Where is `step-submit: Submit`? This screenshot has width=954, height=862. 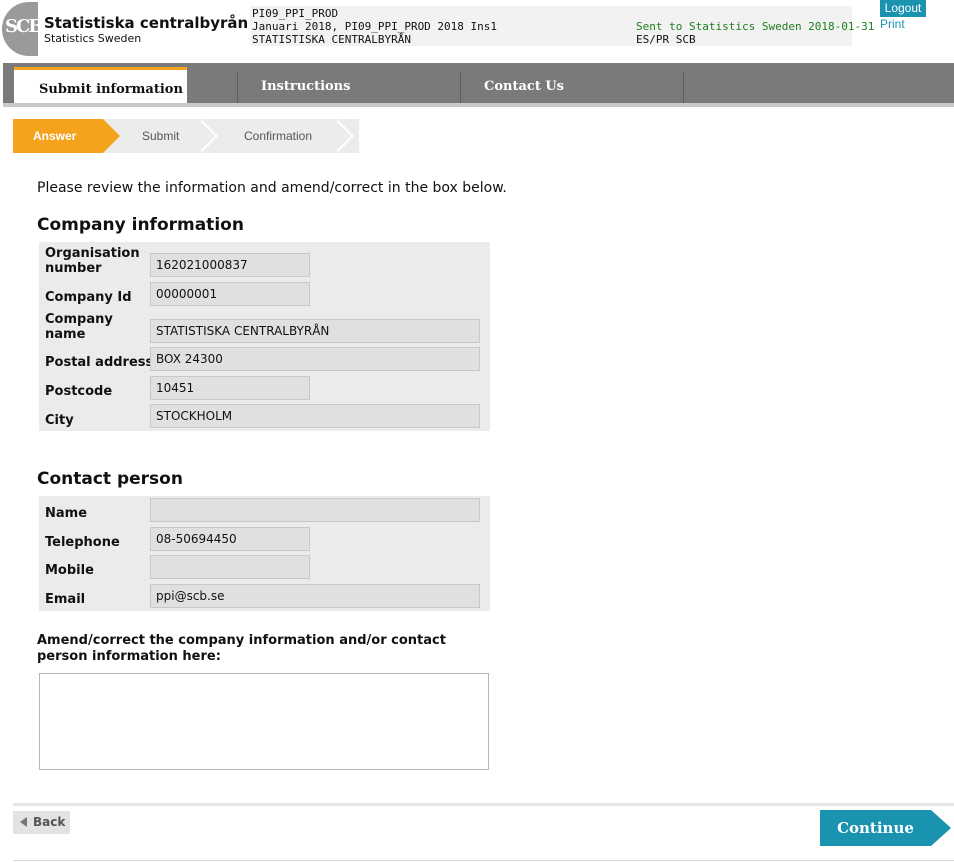
step-submit: Submit is located at coordinates (161, 136).